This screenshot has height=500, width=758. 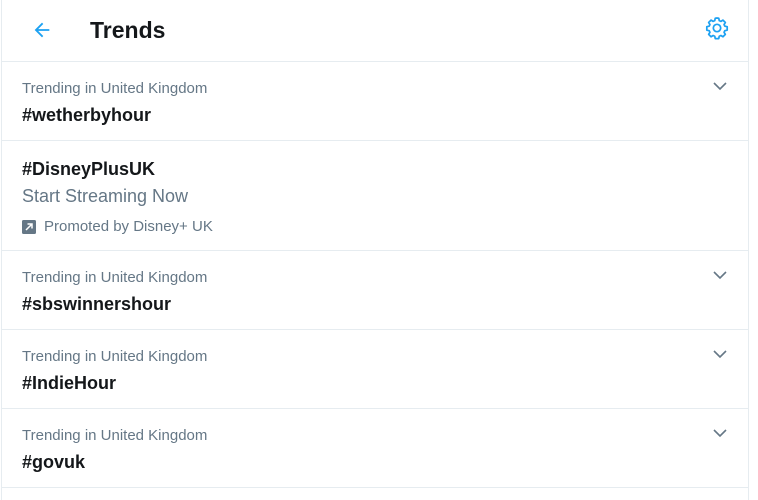 I want to click on promoted-by: Promoted by Disney+ UK, so click(x=117, y=227).